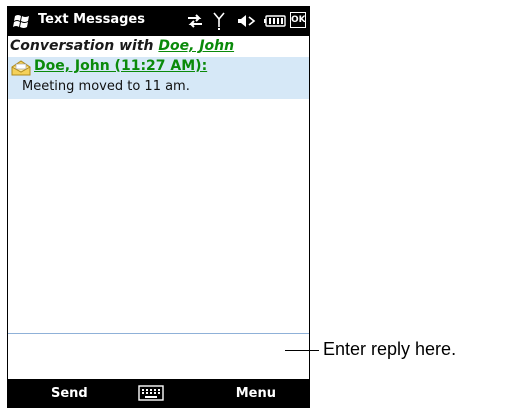  What do you see at coordinates (21, 68) in the screenshot?
I see `envelope-open-icon` at bounding box center [21, 68].